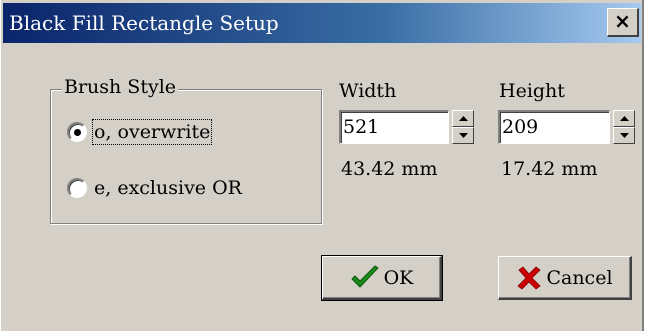 This screenshot has height=331, width=647. I want to click on radio-exclusive-or: e, exclusive OR, so click(154, 188).